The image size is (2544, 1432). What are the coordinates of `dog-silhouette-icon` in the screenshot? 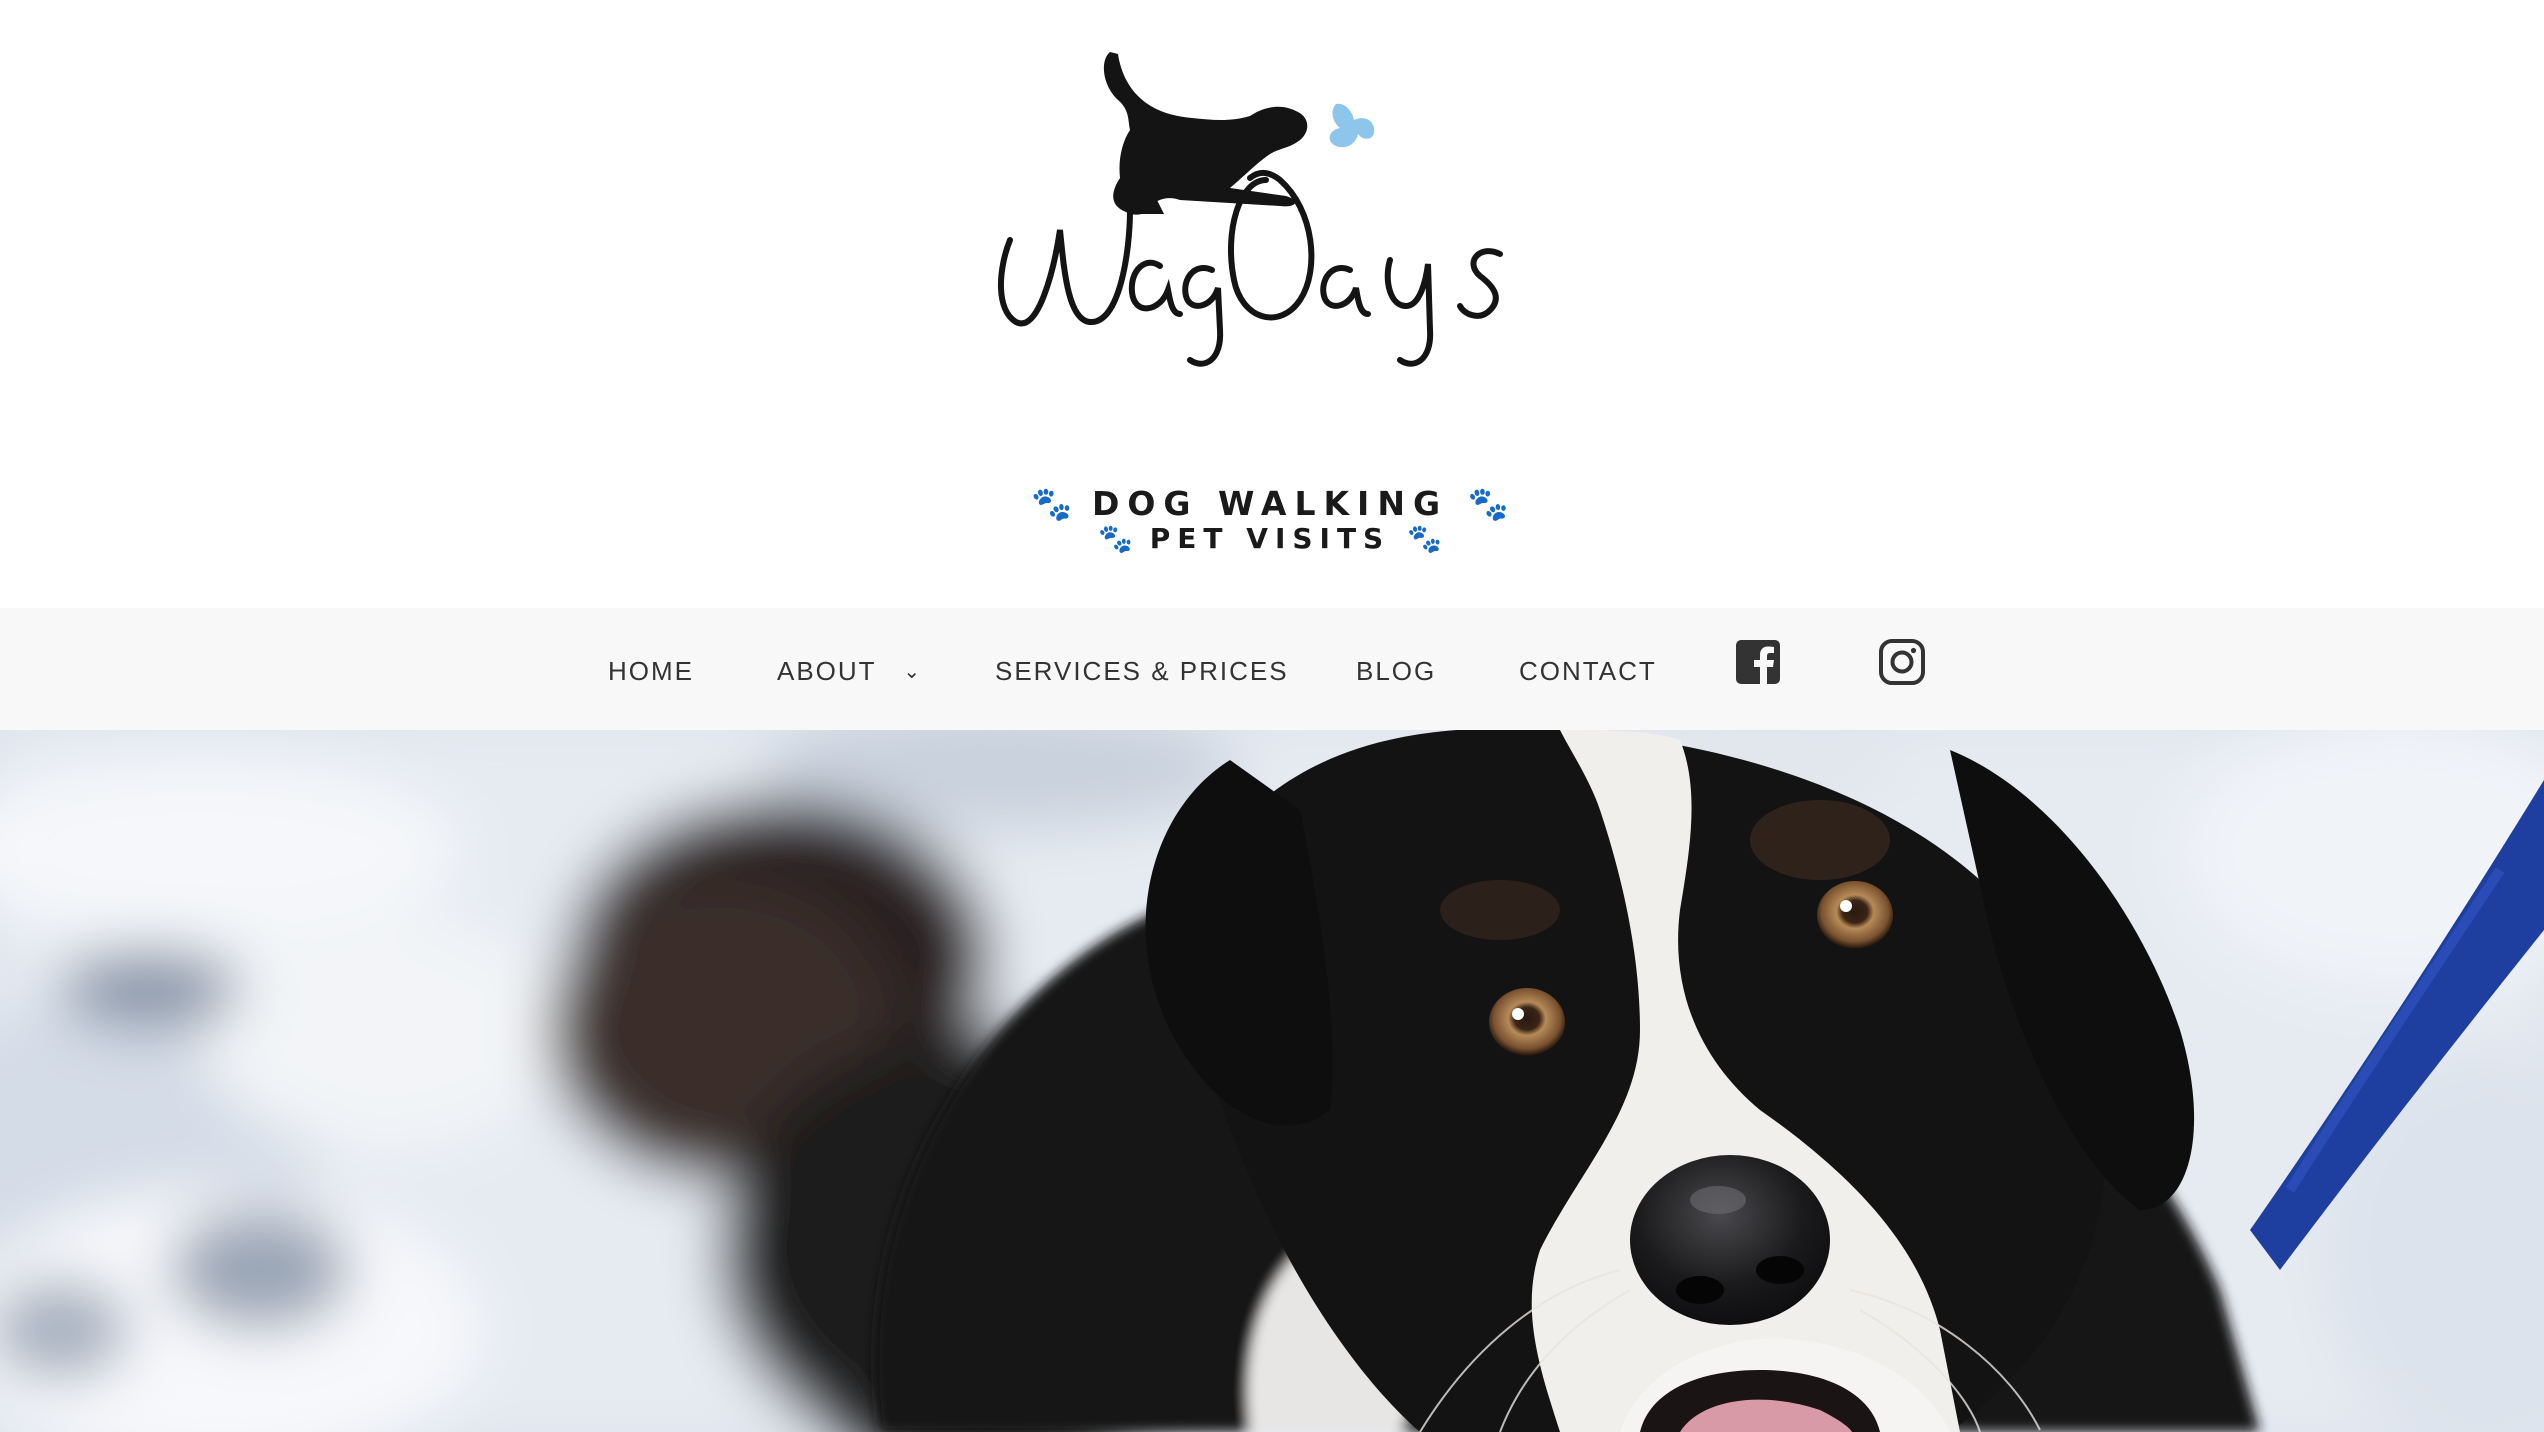 It's located at (1205, 133).